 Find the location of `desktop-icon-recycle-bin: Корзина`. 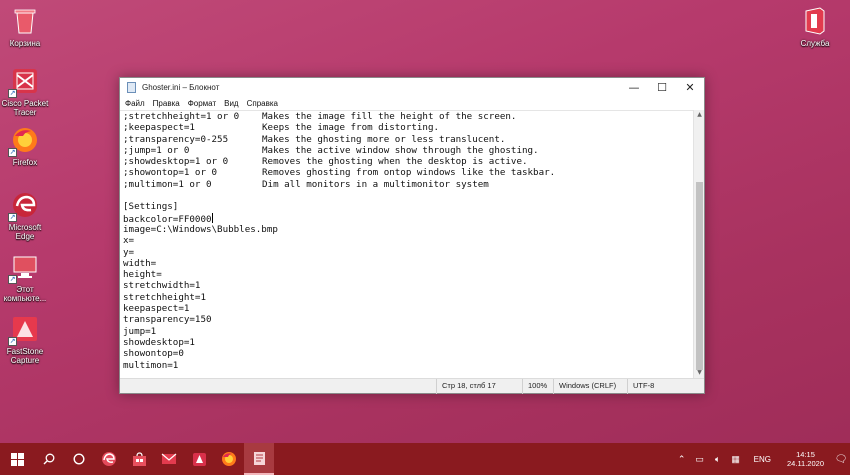

desktop-icon-recycle-bin: Корзина is located at coordinates (25, 27).